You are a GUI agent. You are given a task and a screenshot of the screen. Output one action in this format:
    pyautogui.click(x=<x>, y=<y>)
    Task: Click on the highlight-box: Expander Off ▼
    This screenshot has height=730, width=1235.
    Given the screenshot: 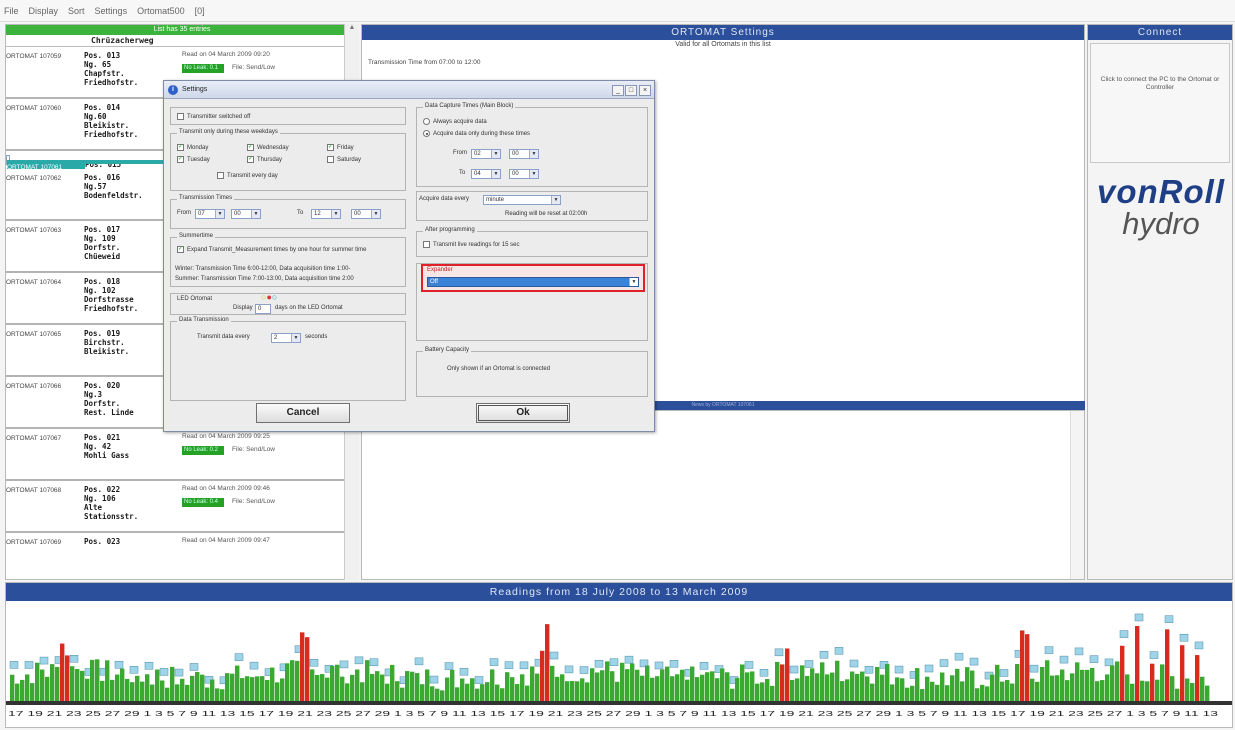 What is the action you would take?
    pyautogui.click(x=533, y=278)
    